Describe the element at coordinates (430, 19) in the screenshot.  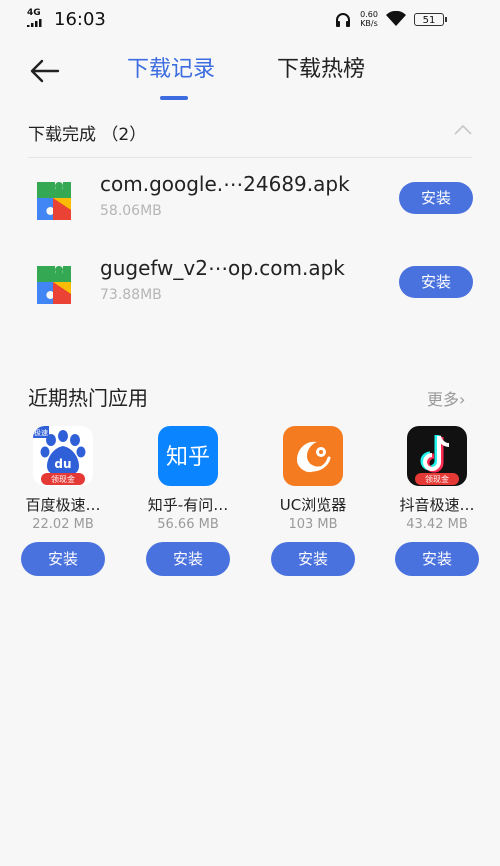
I see `battery-icon: 51` at that location.